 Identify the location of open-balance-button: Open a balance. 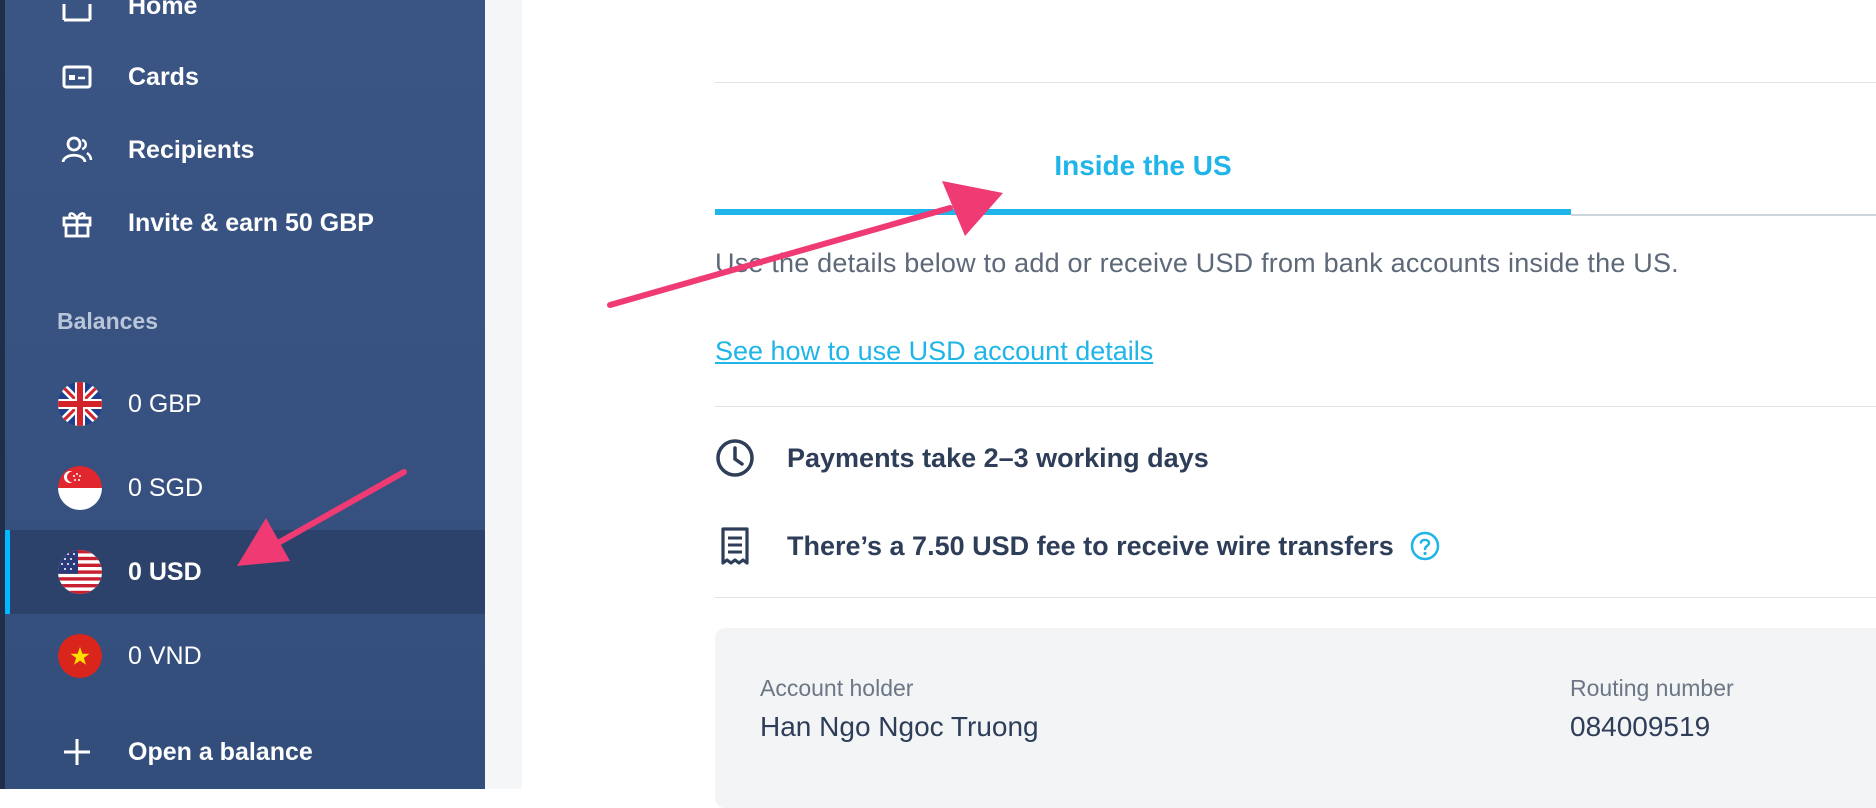
(245, 752).